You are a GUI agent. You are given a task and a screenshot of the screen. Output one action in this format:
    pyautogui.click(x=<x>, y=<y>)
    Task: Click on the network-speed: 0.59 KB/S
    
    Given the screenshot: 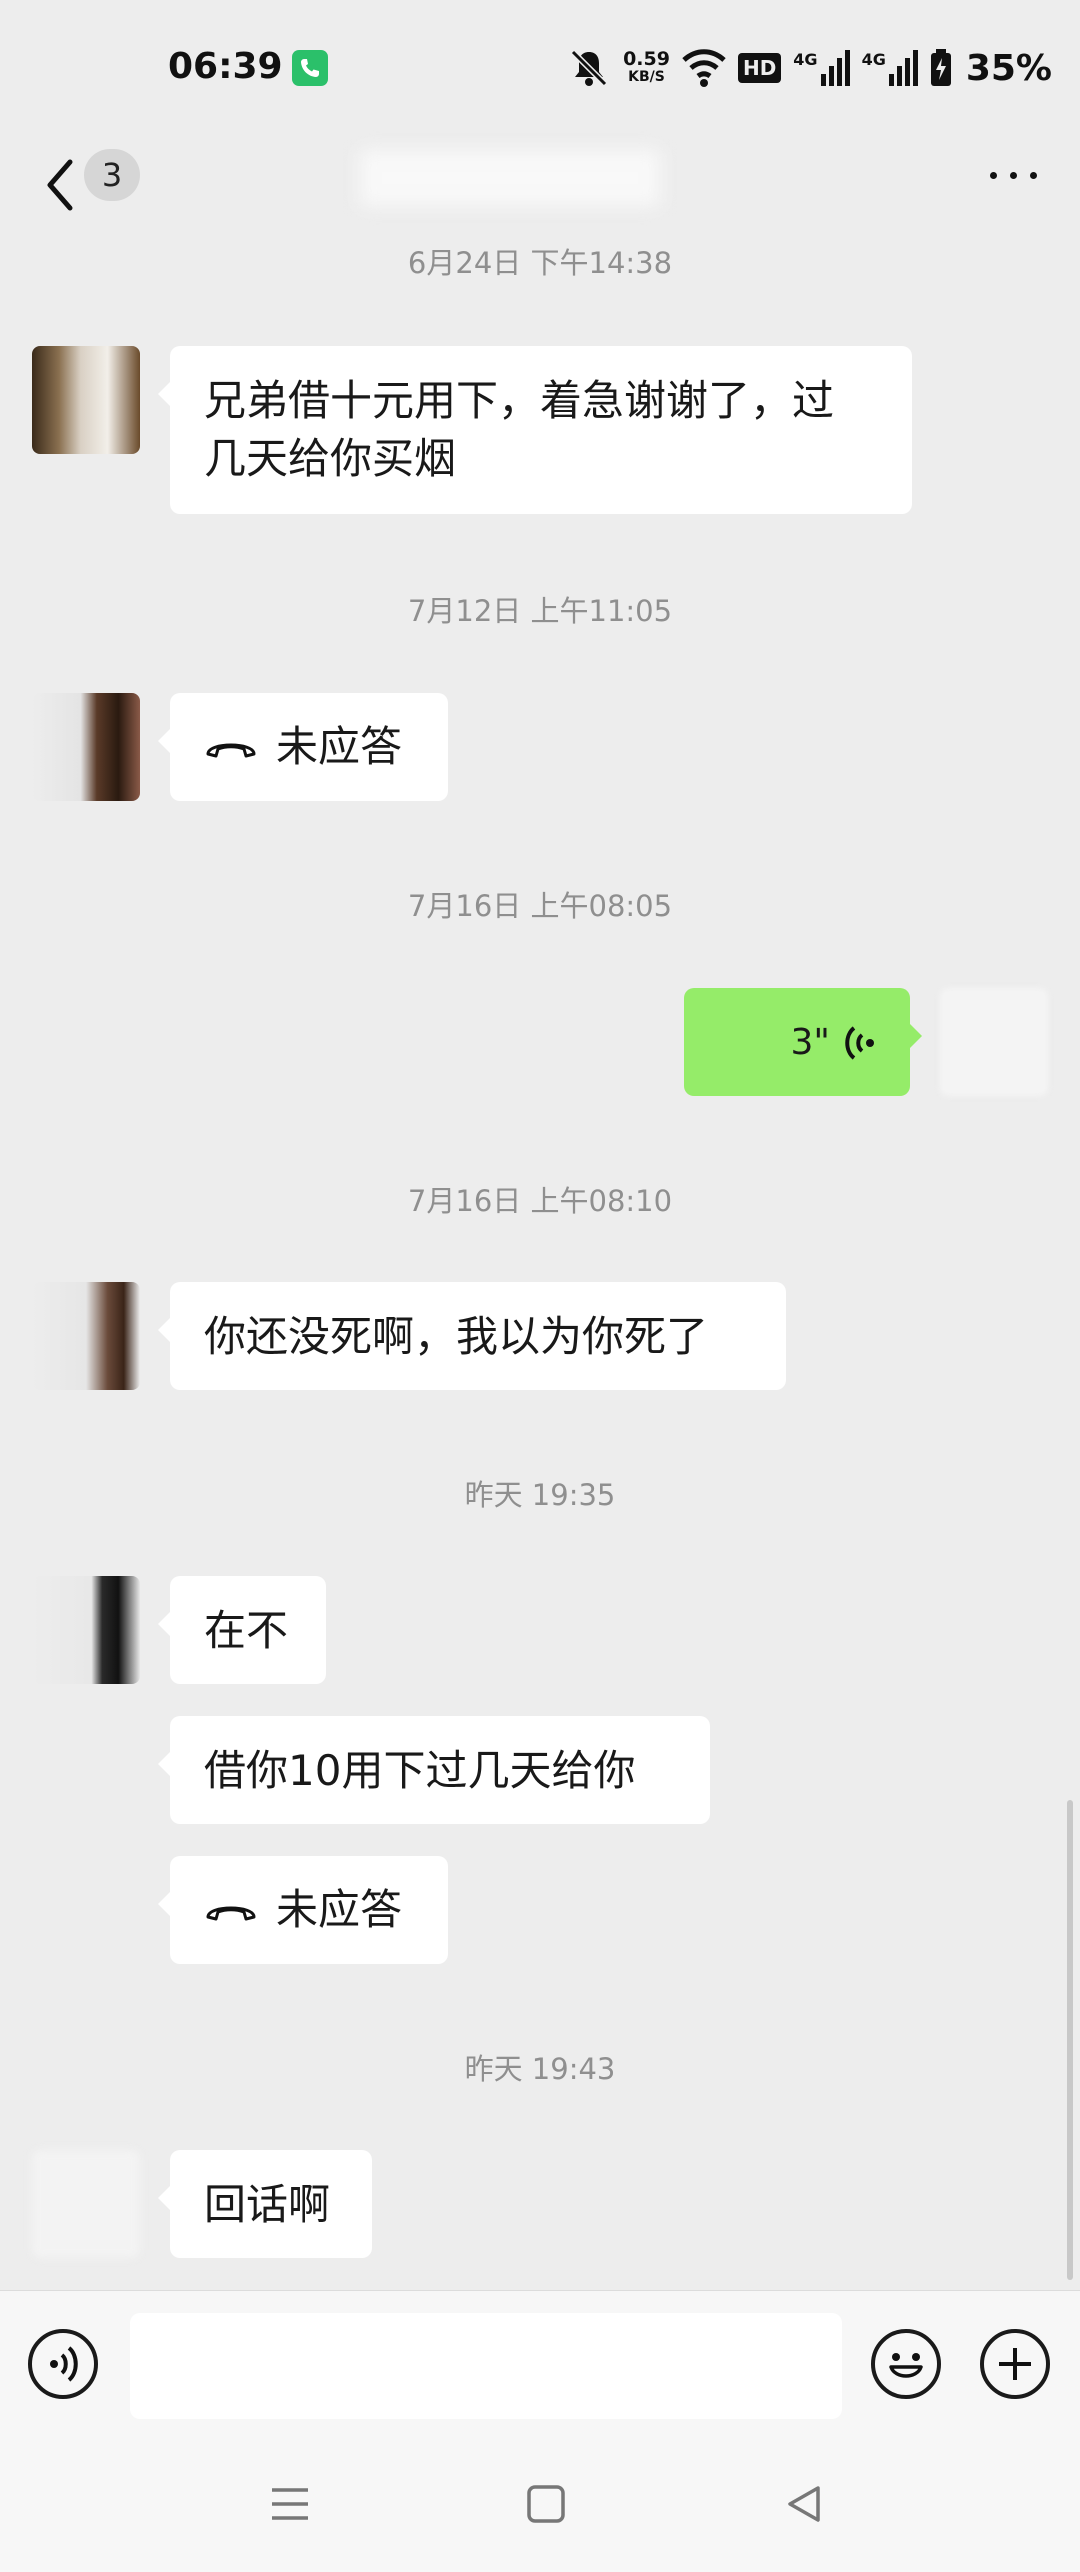 What is the action you would take?
    pyautogui.click(x=646, y=68)
    